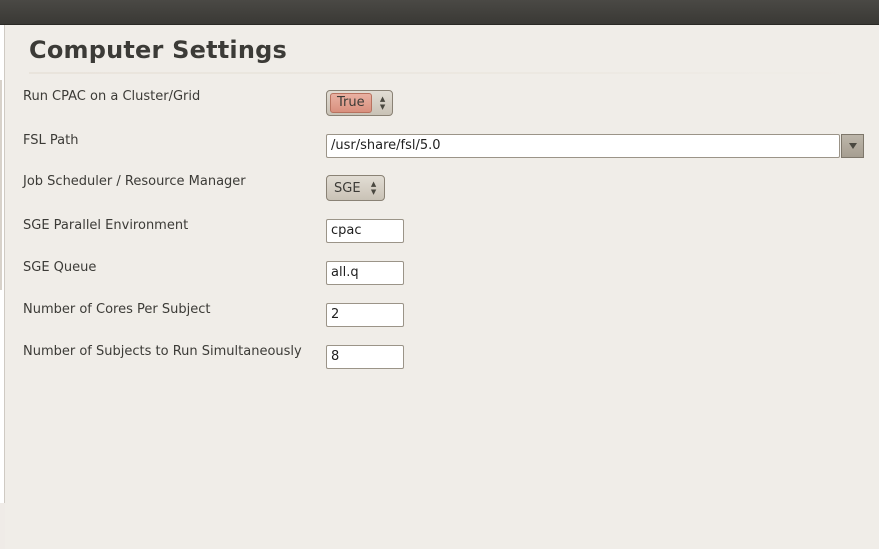  I want to click on title-divider, so click(445, 73).